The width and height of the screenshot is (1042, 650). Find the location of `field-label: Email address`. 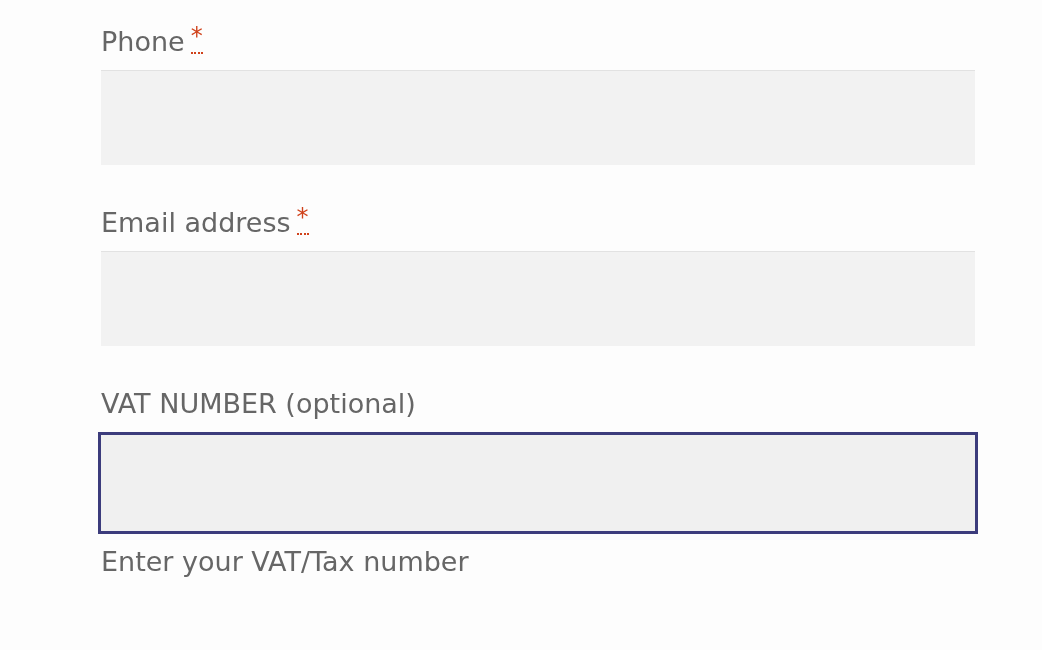

field-label: Email address is located at coordinates (196, 223).